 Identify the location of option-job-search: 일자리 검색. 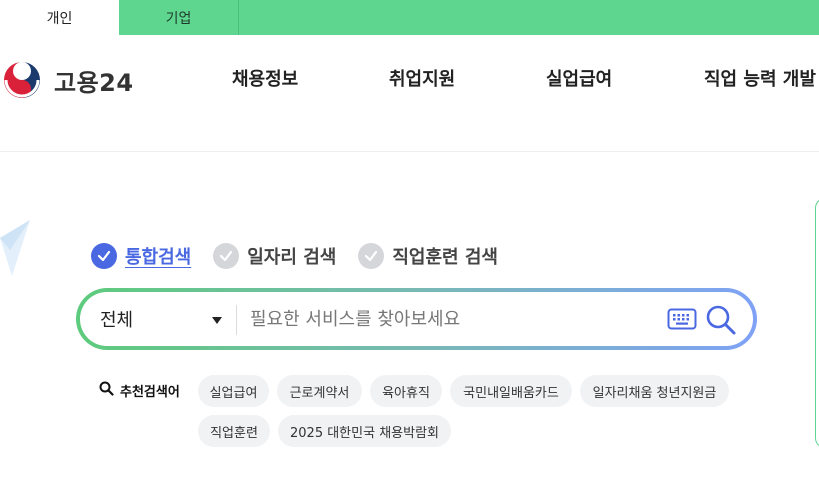
(274, 256).